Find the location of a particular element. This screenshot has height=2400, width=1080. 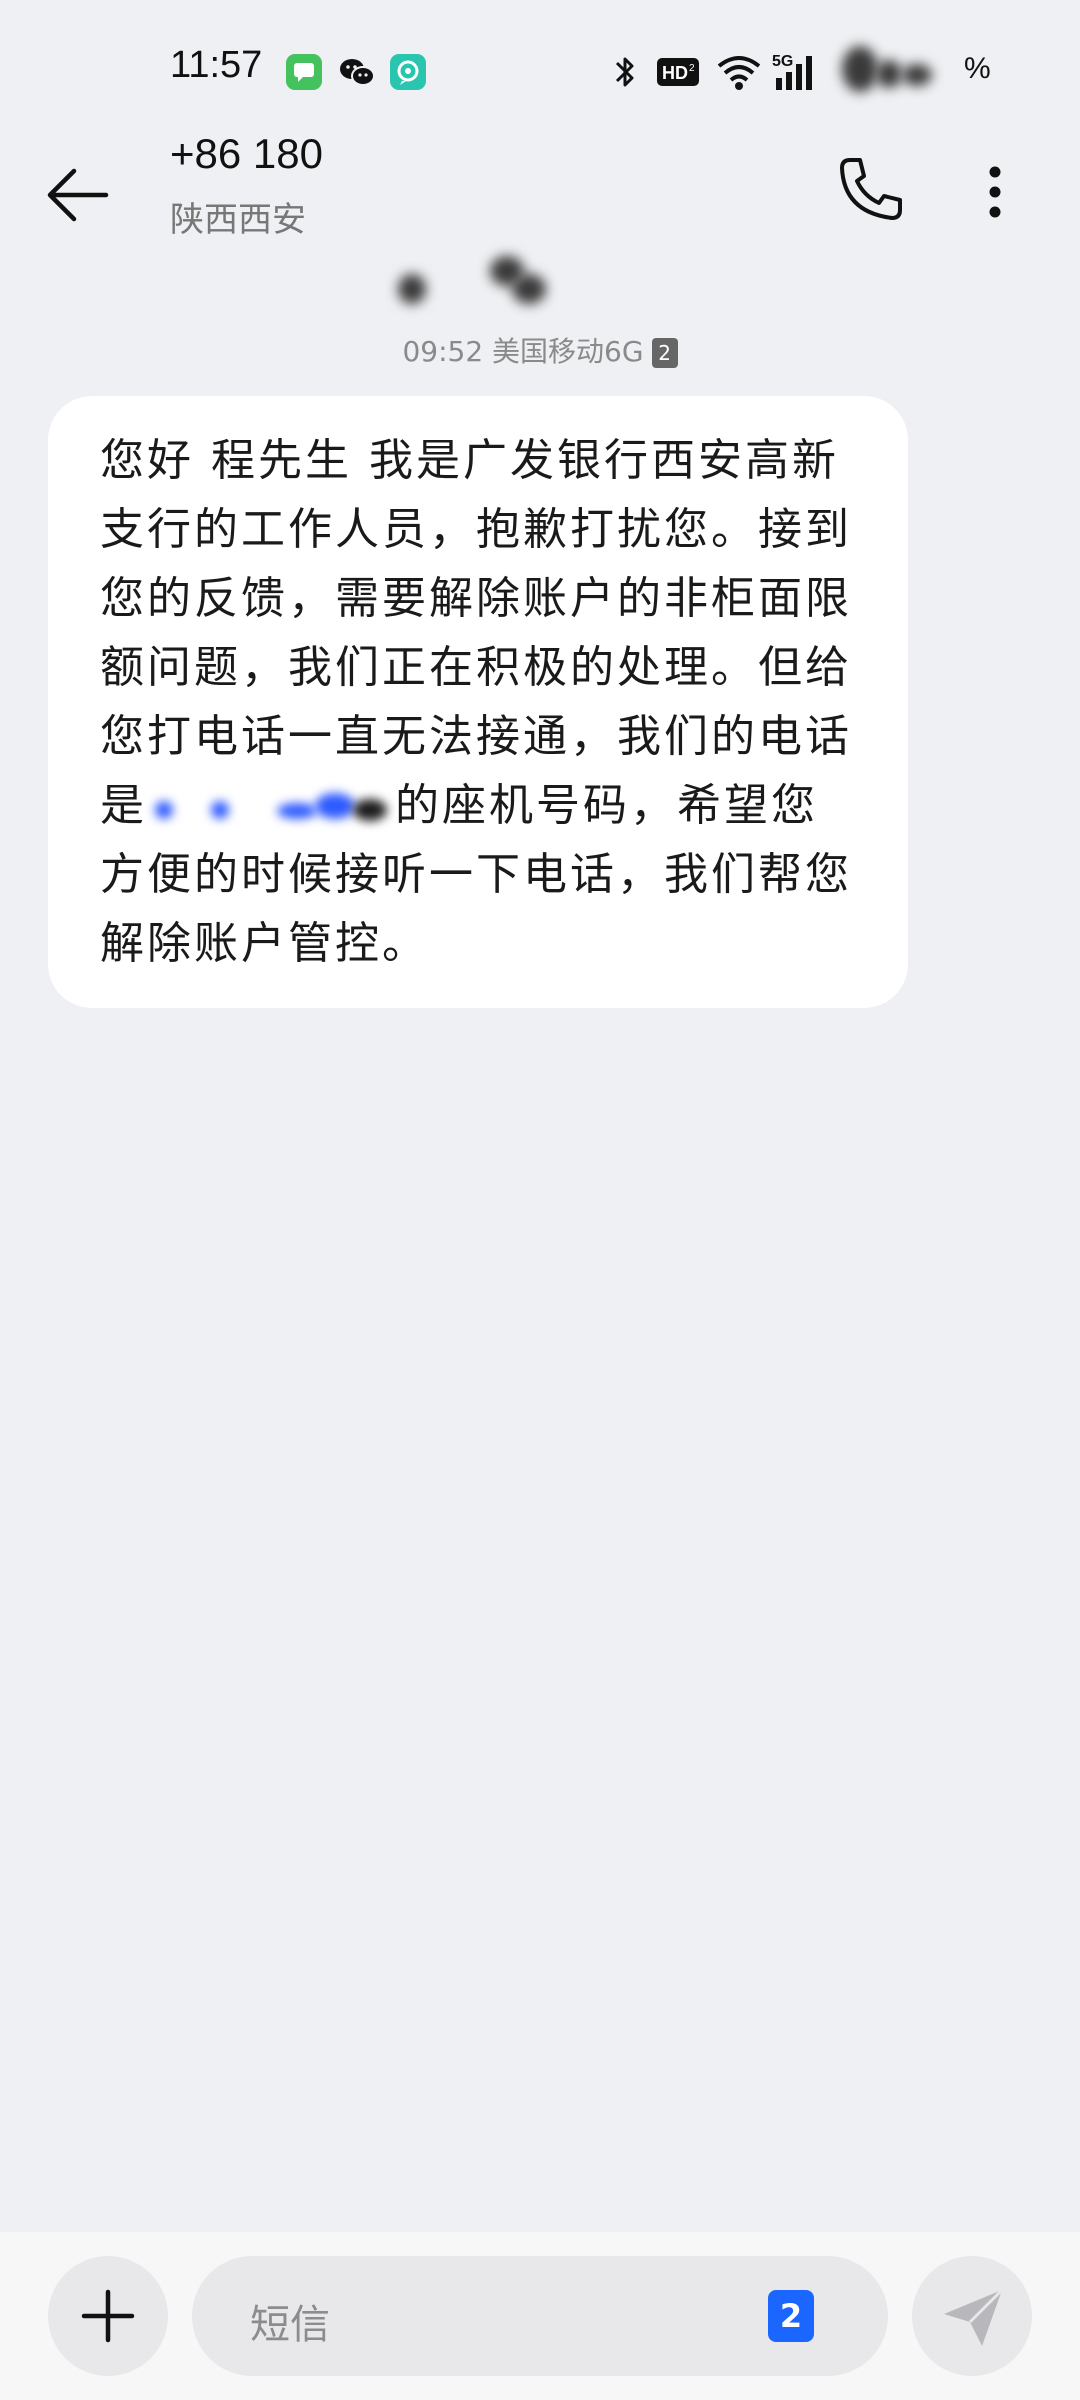

call-button is located at coordinates (870, 190).